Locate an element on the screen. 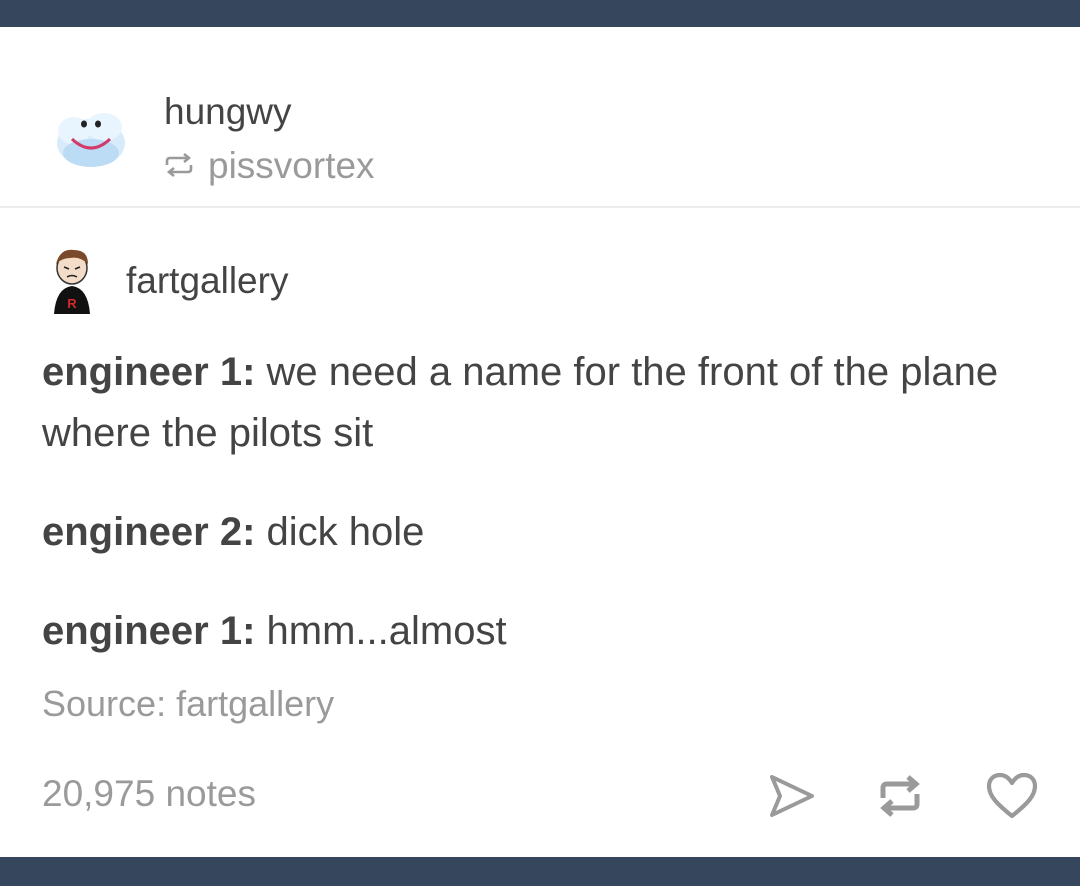 Image resolution: width=1080 pixels, height=886 pixels. author-avatar: R is located at coordinates (72, 280).